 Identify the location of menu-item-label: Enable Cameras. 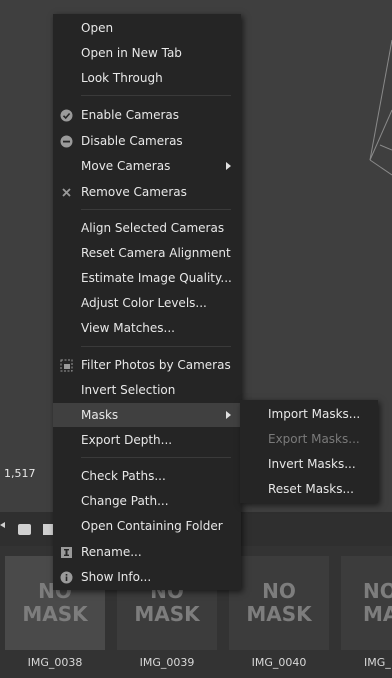
(130, 115).